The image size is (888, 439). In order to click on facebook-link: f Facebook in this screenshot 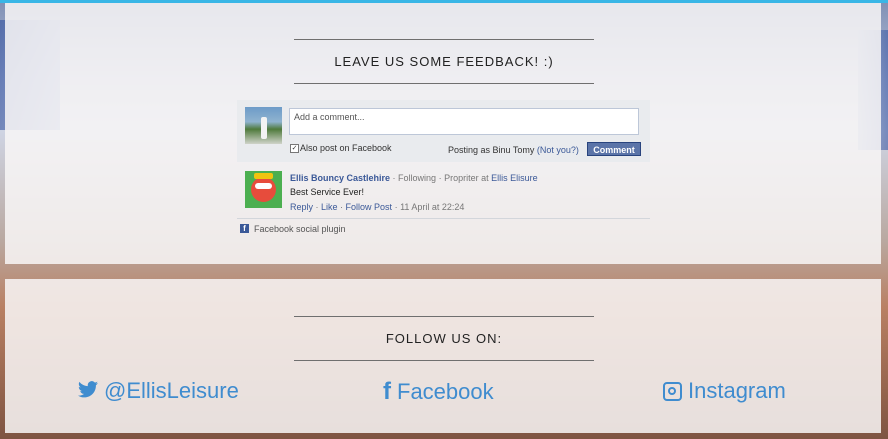, I will do `click(438, 392)`.